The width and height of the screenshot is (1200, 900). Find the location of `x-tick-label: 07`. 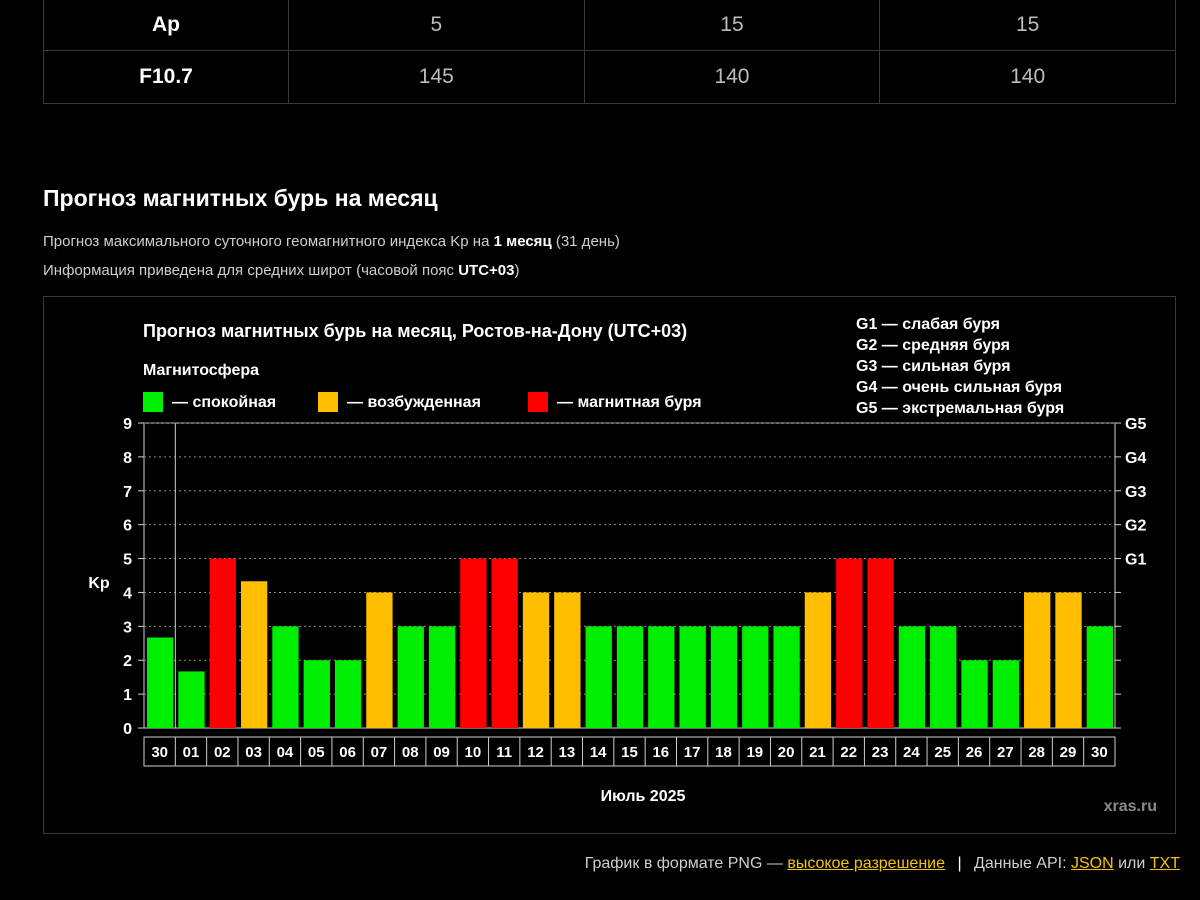

x-tick-label: 07 is located at coordinates (379, 752).